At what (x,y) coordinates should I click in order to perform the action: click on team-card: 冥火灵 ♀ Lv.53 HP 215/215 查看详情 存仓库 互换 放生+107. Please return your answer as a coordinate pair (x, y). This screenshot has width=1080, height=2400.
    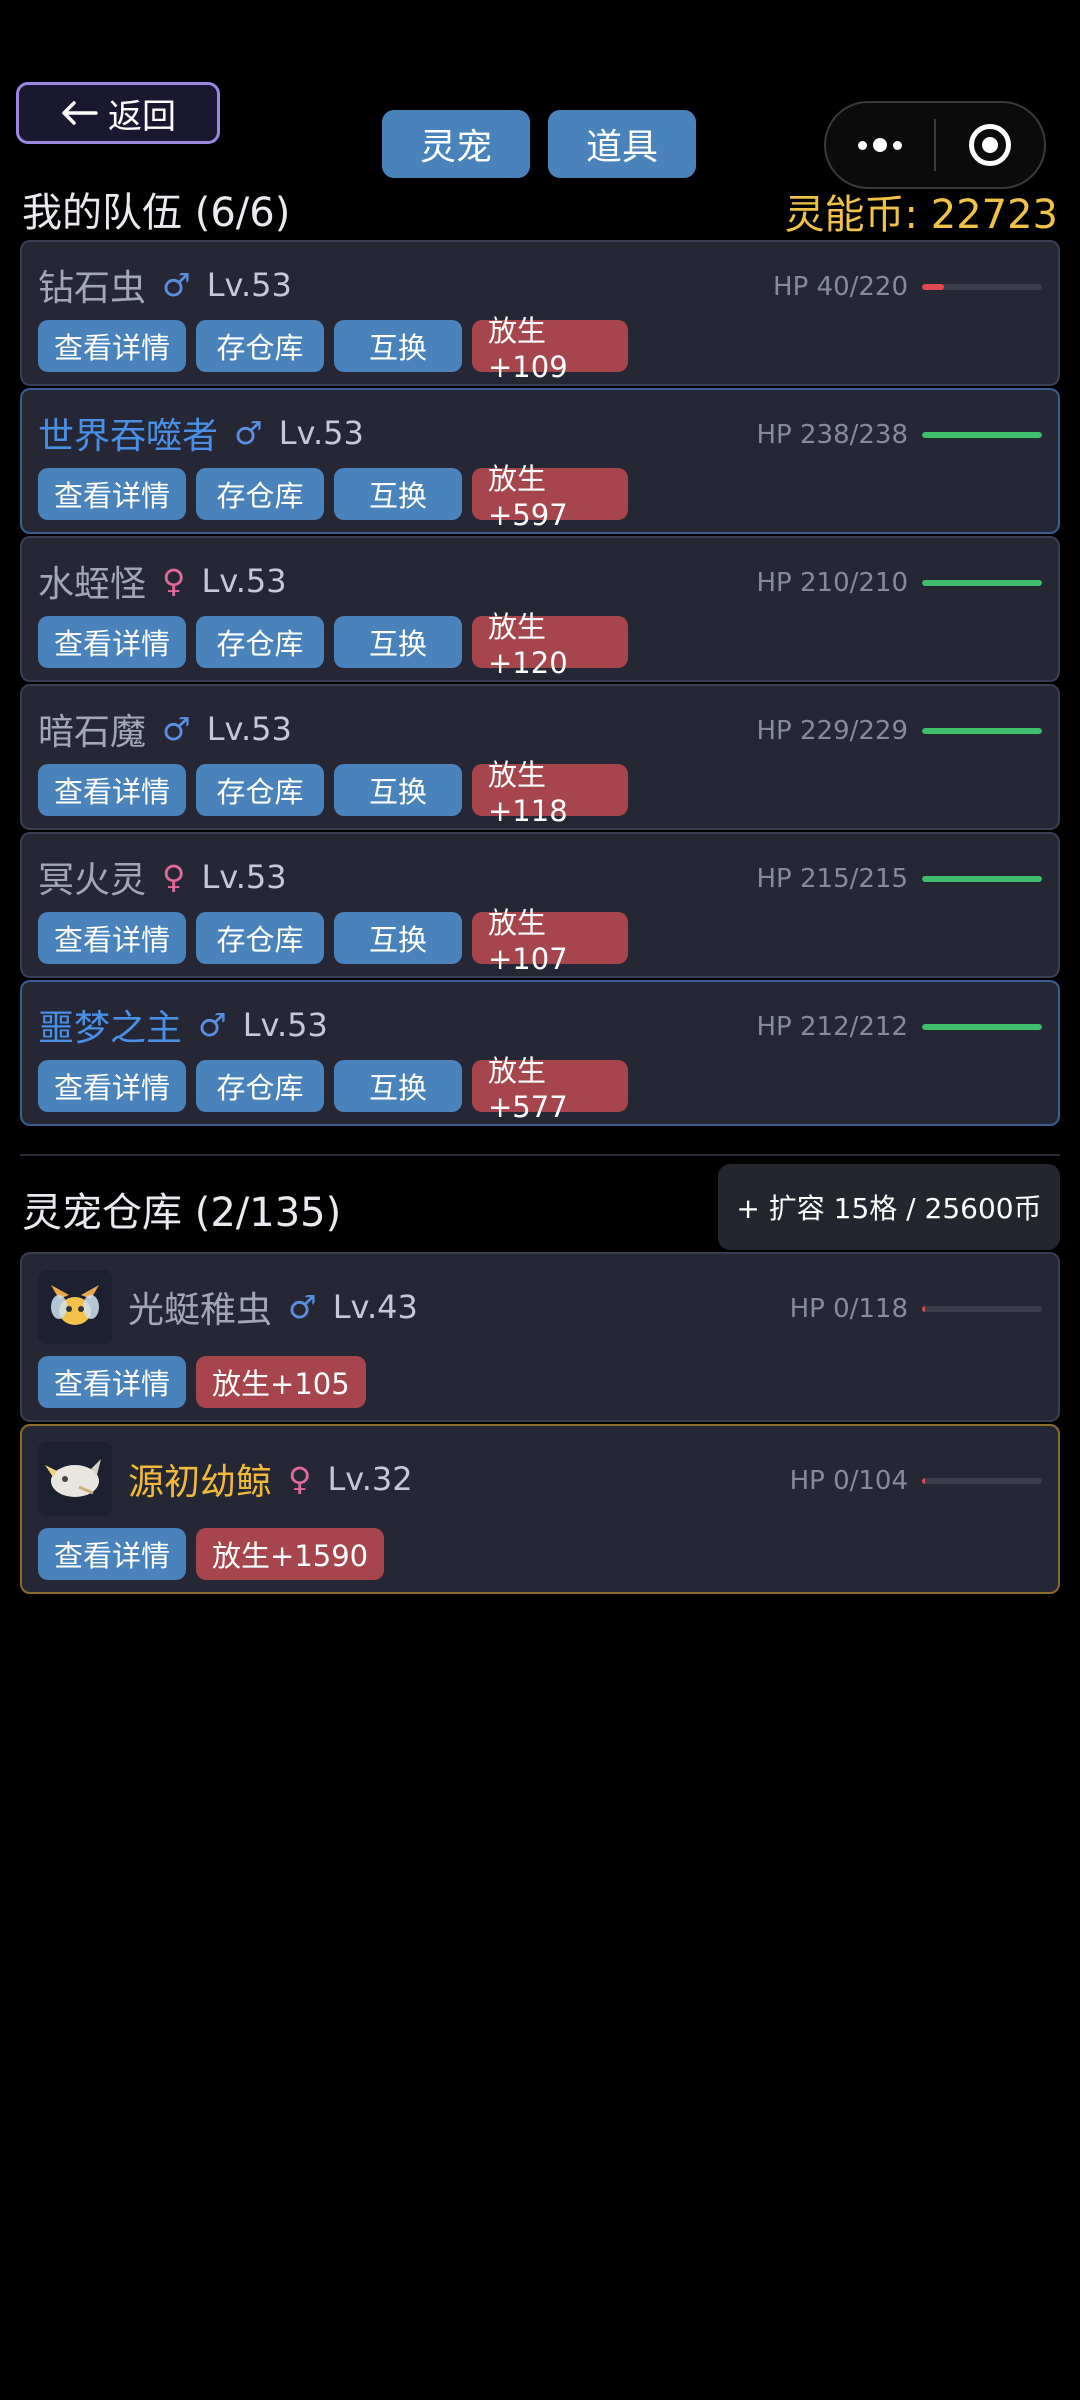
    Looking at the image, I should click on (540, 905).